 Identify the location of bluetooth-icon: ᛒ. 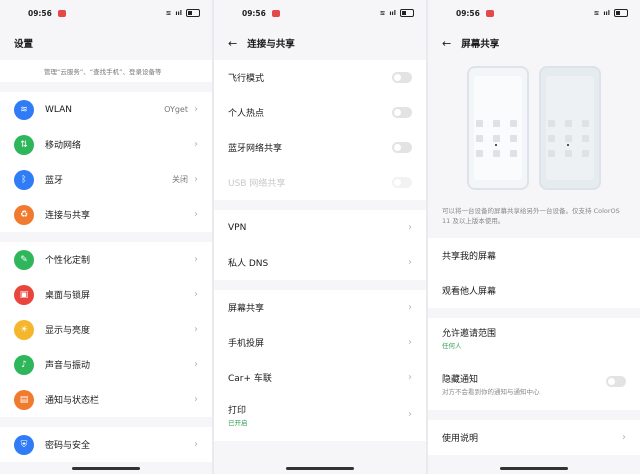
(24, 179).